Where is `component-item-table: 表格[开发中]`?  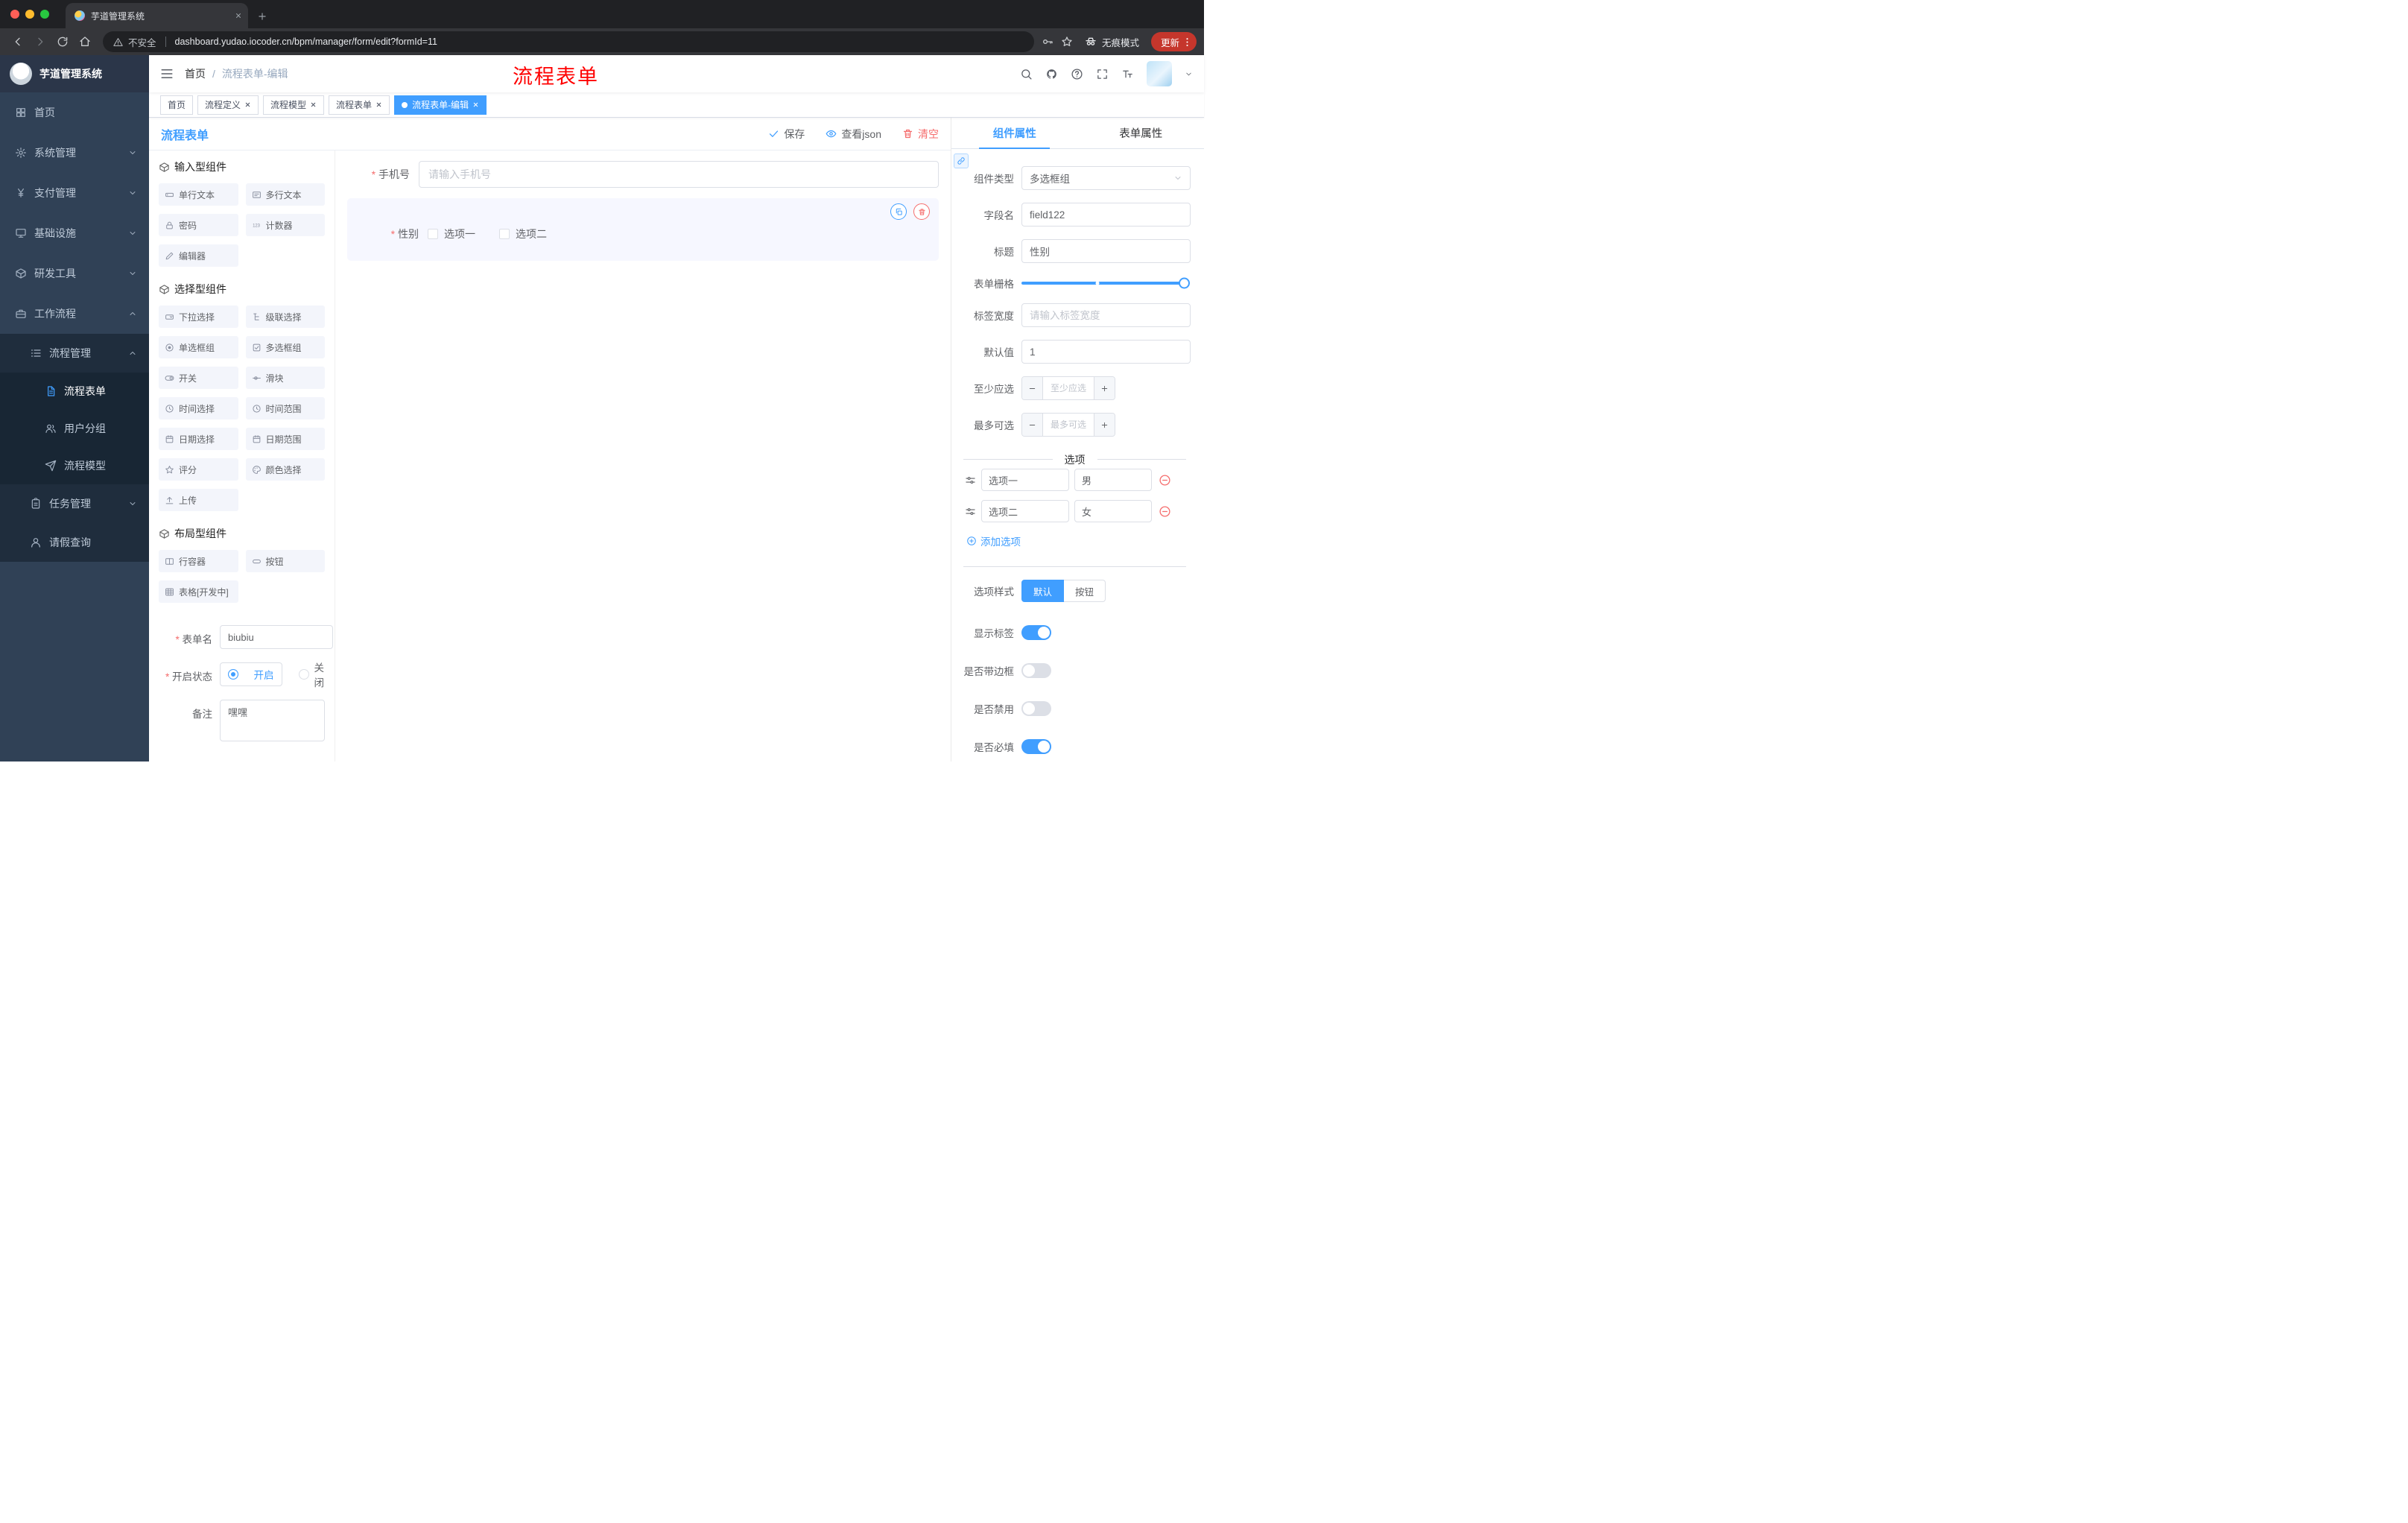
component-item-table: 表格[开发中] is located at coordinates (198, 592).